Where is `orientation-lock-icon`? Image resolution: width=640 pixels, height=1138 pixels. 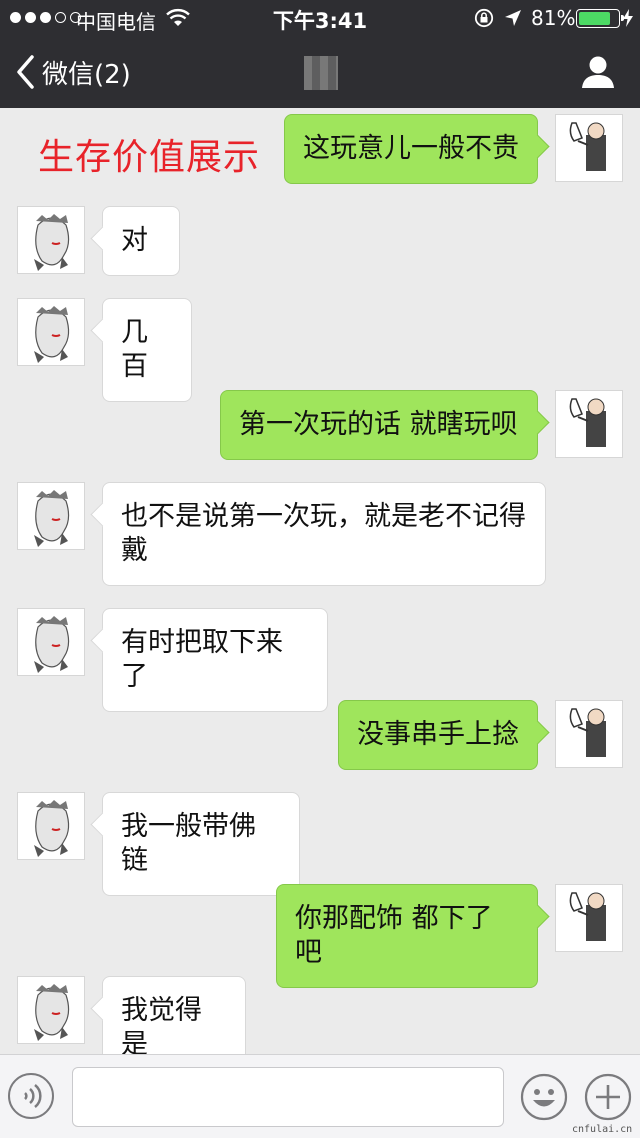 orientation-lock-icon is located at coordinates (484, 18).